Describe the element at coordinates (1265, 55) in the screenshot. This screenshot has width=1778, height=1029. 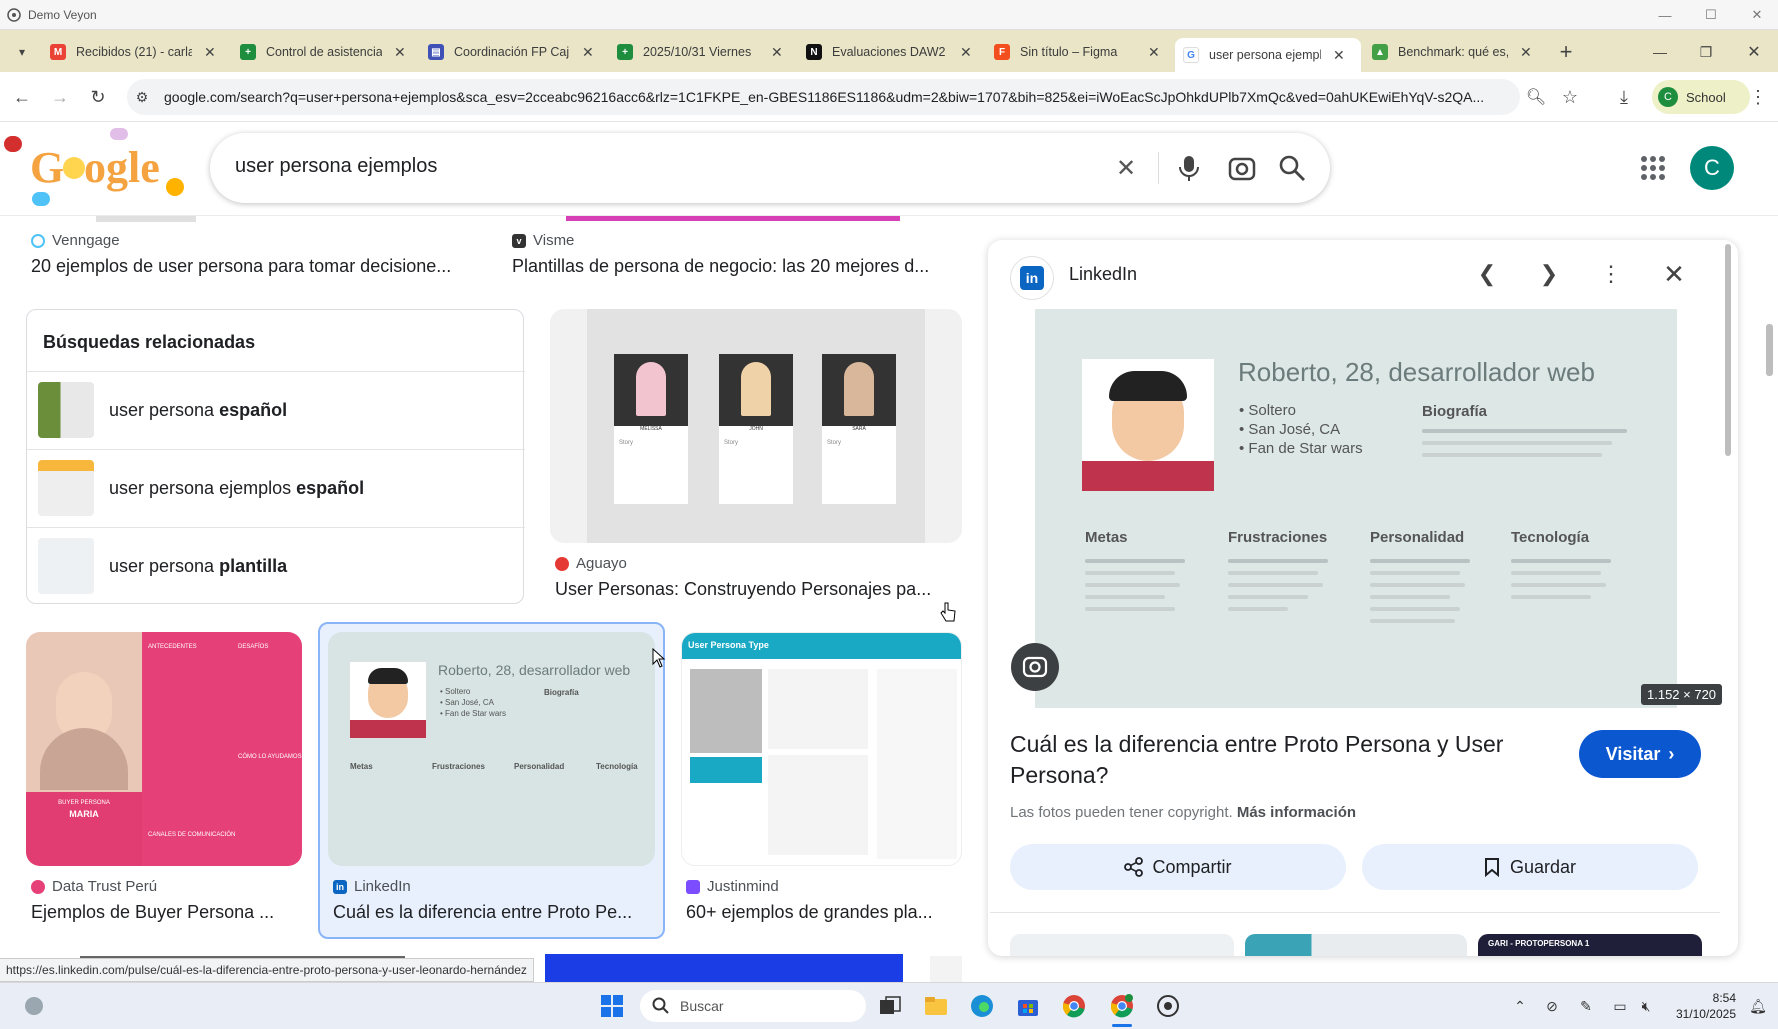
I see `tab-label: user persona ejemplo` at that location.